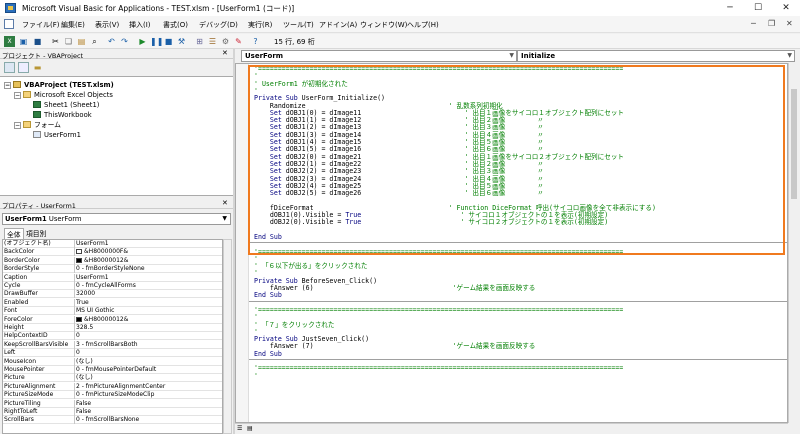 Image resolution: width=800 pixels, height=434 pixels. Describe the element at coordinates (149, 395) in the screenshot. I see `property-value: 0 - fmPictureSizeModeClip` at that location.